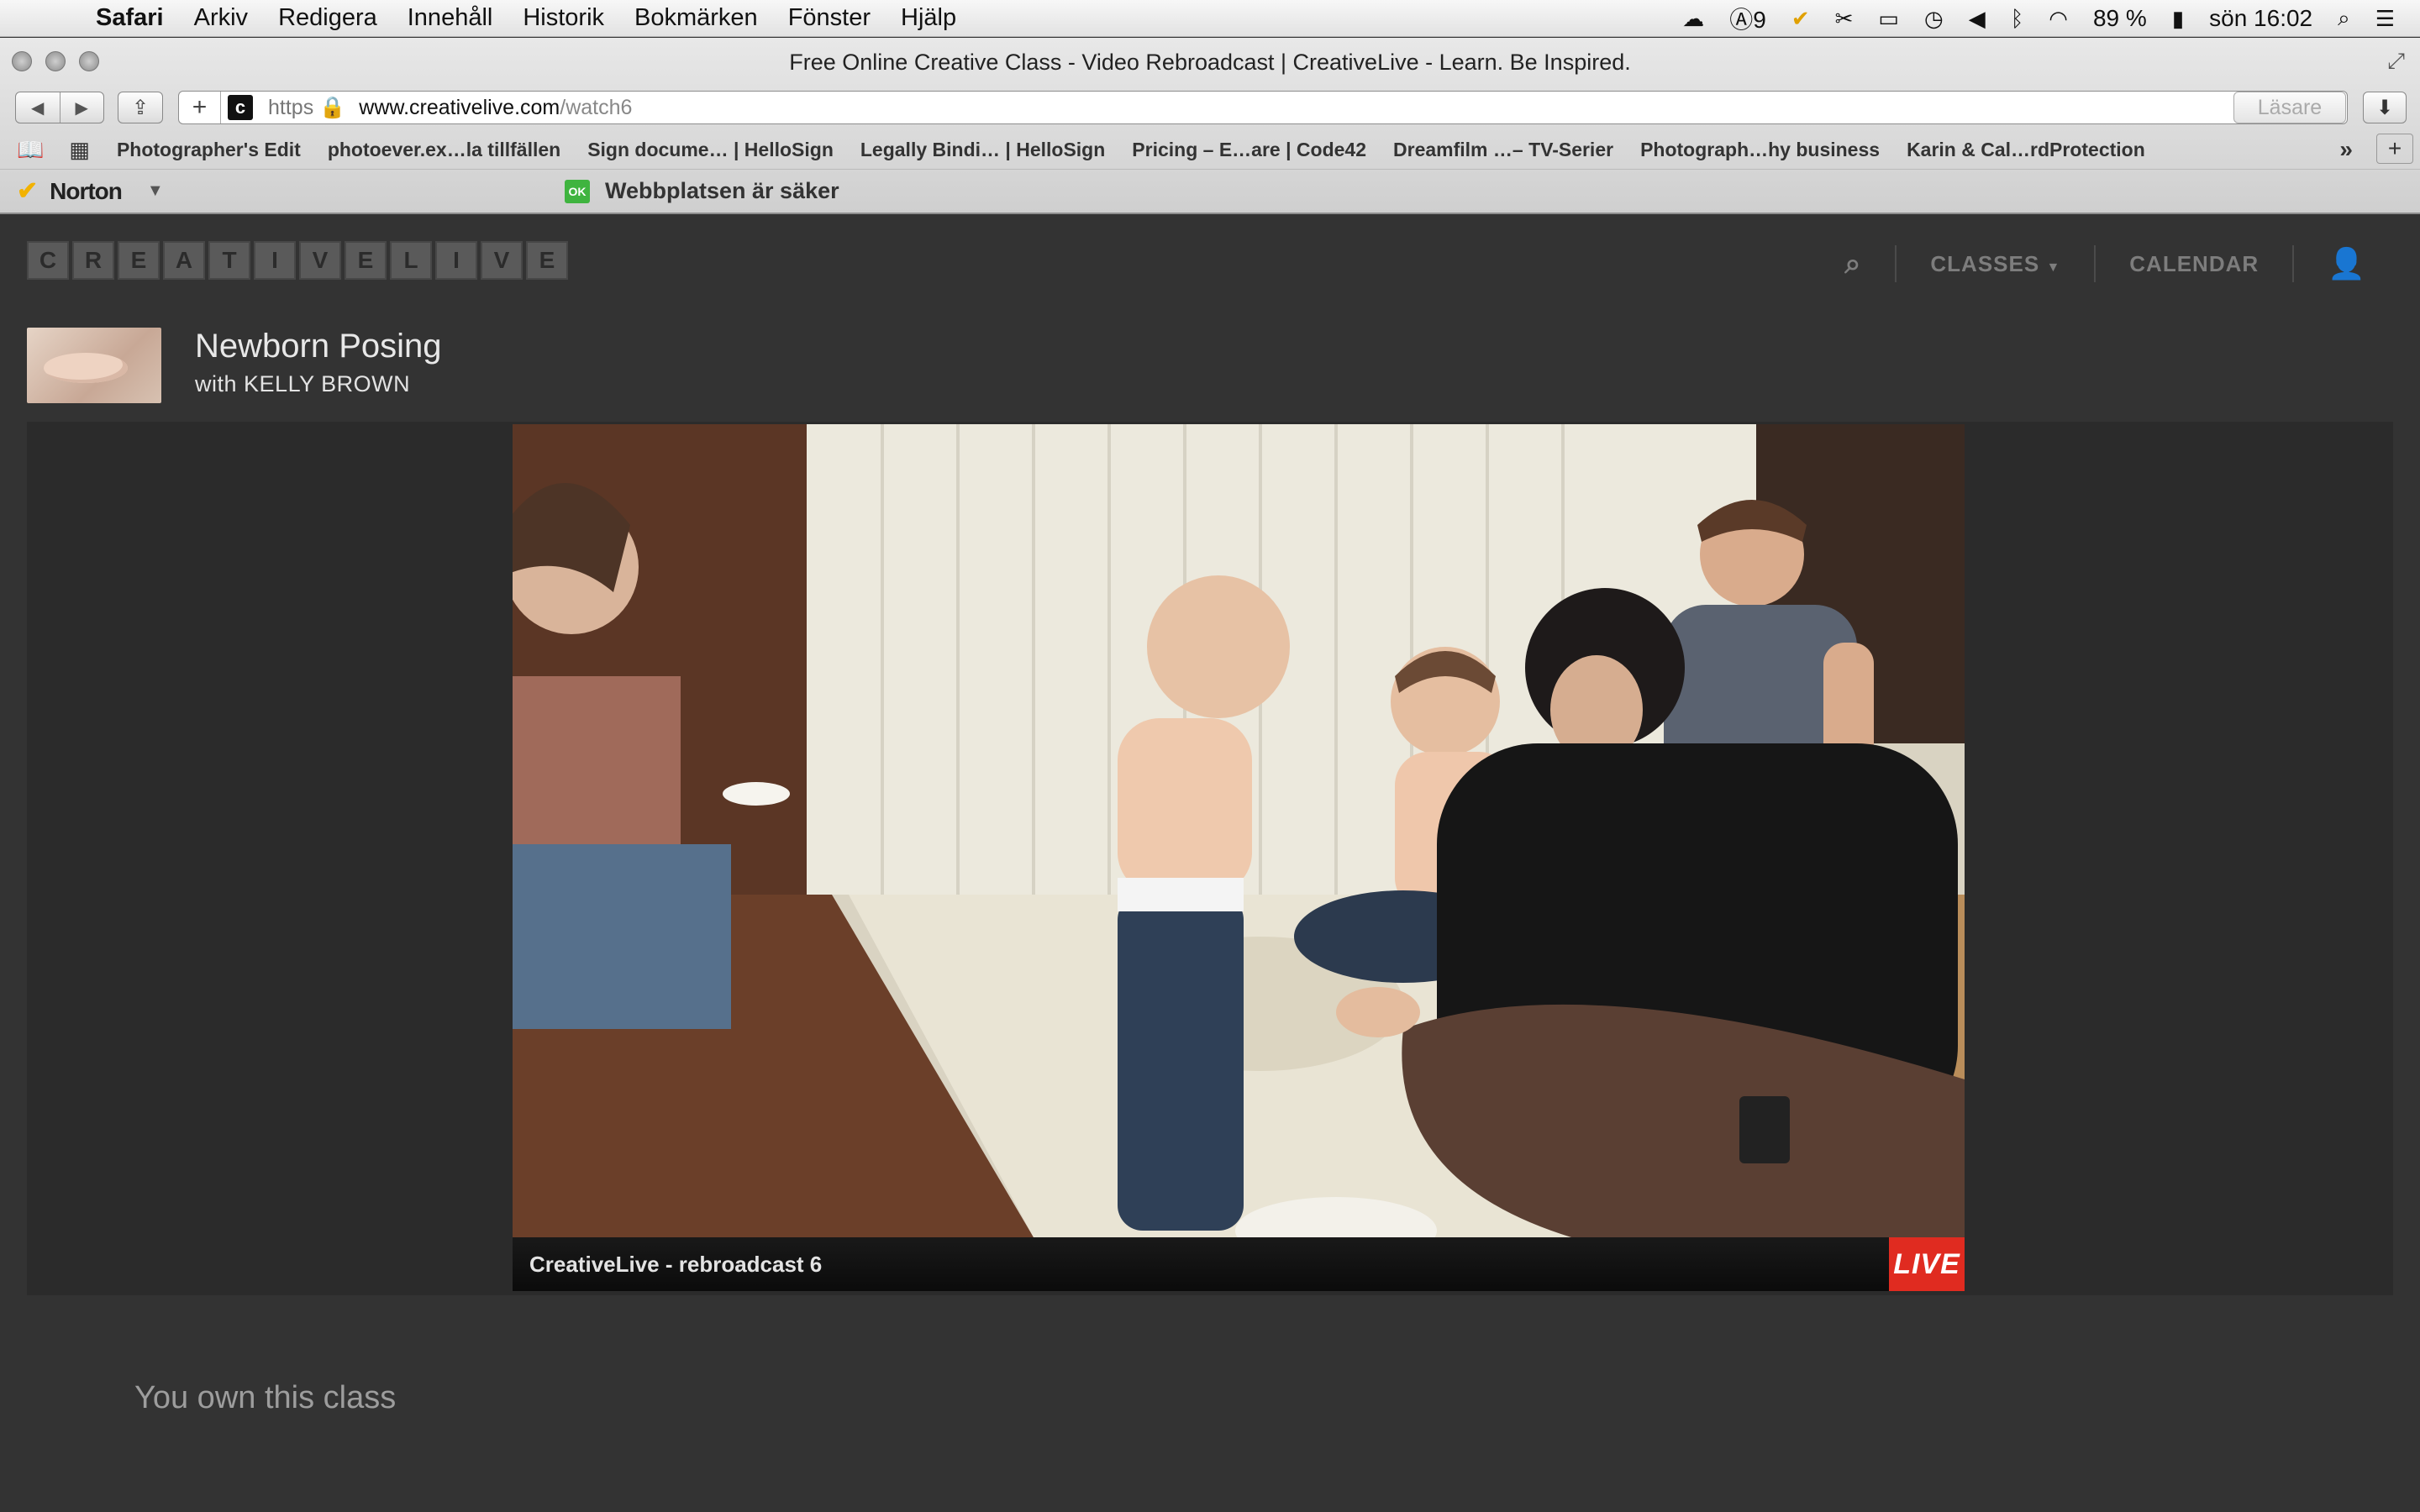 This screenshot has height=1512, width=2420. What do you see at coordinates (38, 107) in the screenshot?
I see `back-button: ◀` at bounding box center [38, 107].